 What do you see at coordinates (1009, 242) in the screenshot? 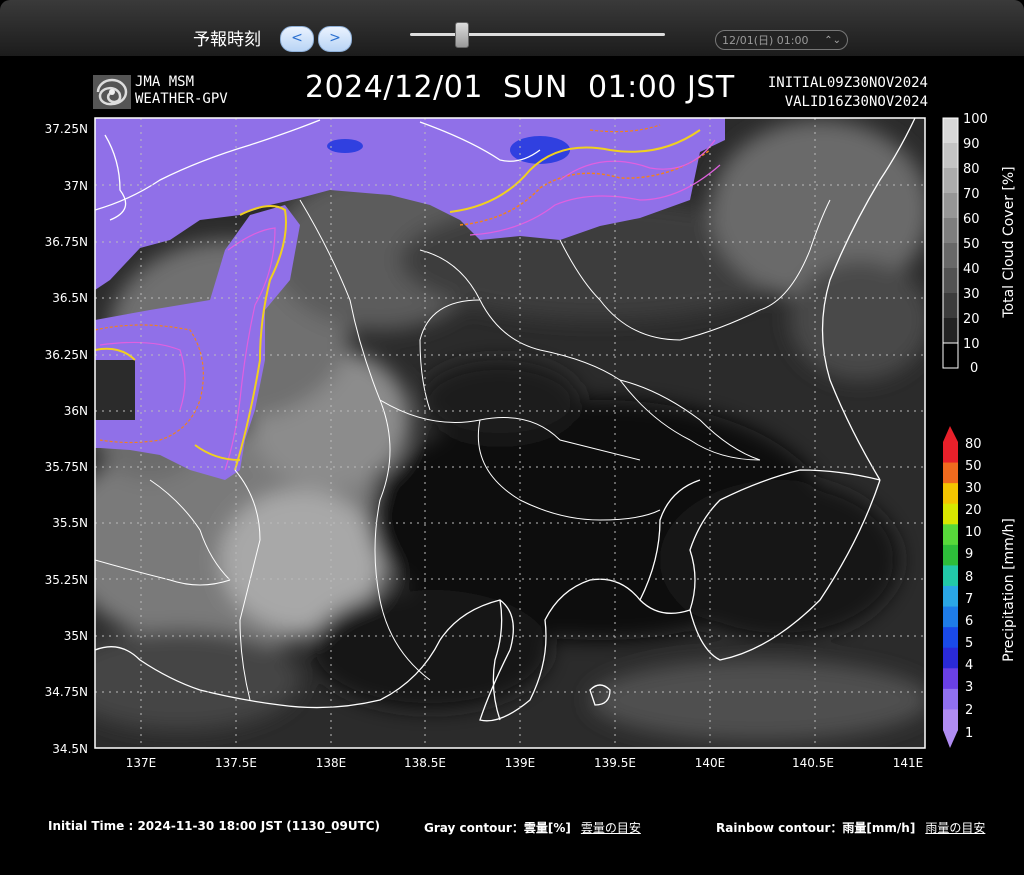
I see `cloud-legend-title: Total Cloud Cover [%]` at bounding box center [1009, 242].